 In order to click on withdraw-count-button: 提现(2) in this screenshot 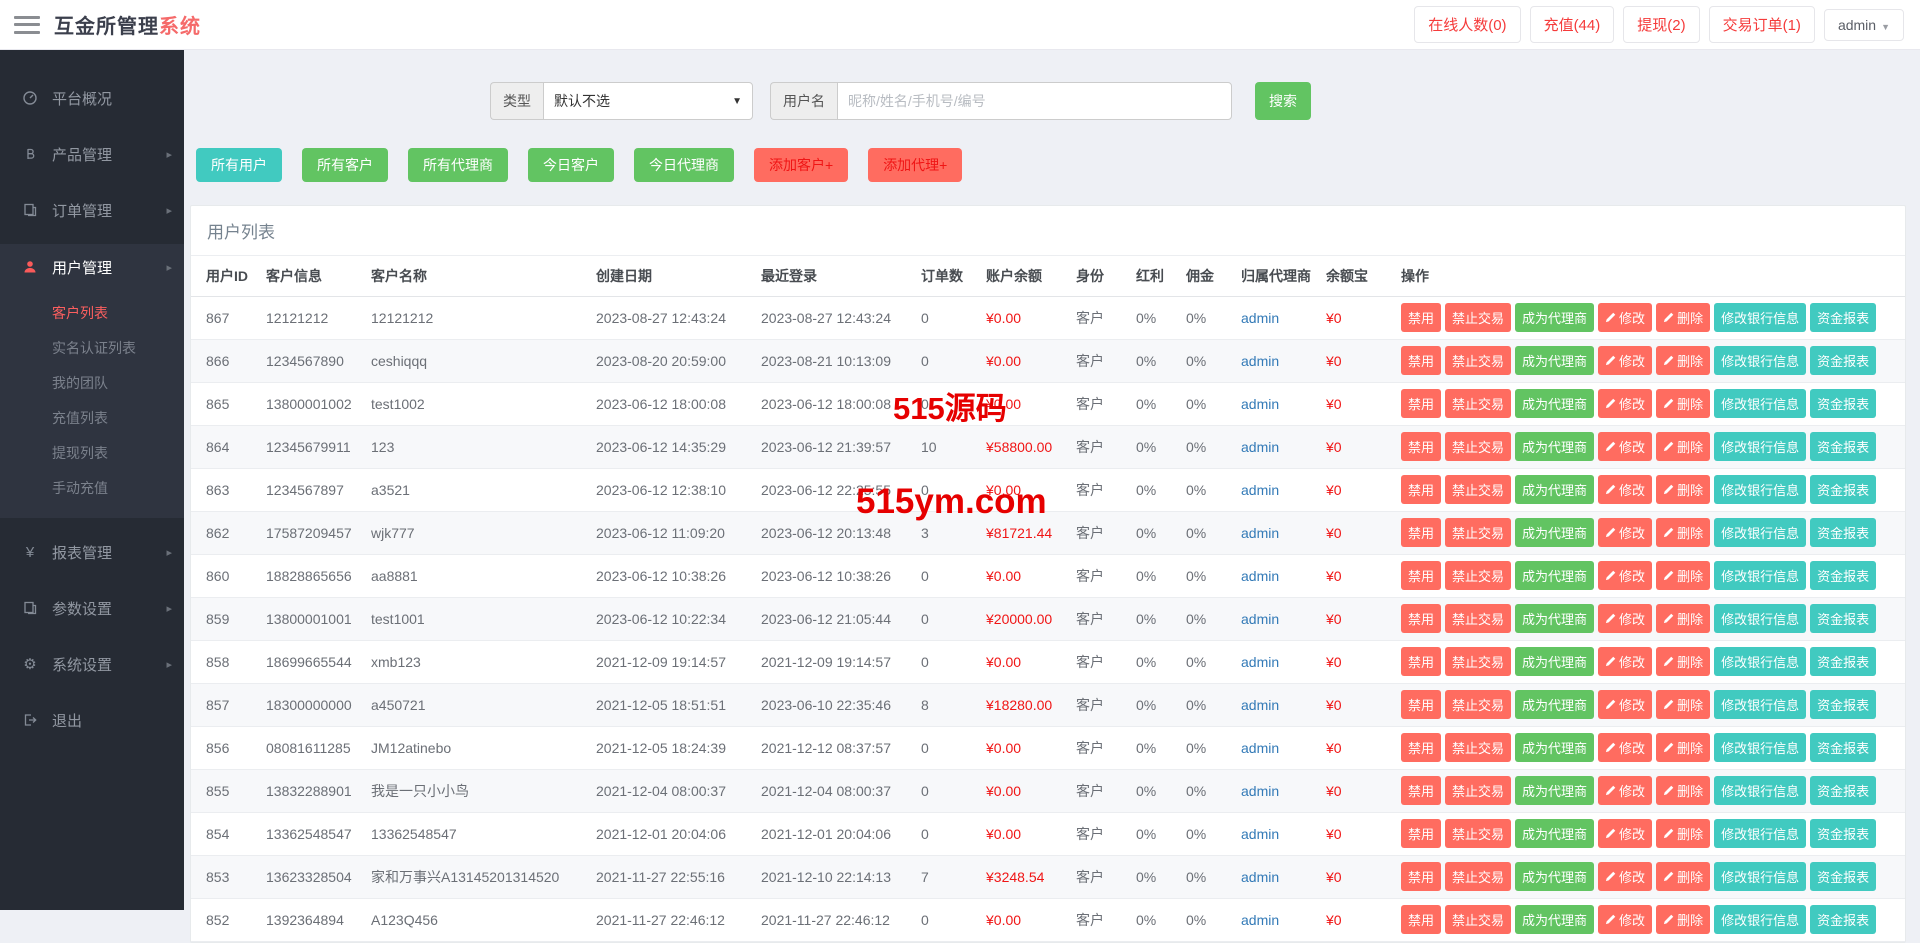, I will do `click(1661, 24)`.